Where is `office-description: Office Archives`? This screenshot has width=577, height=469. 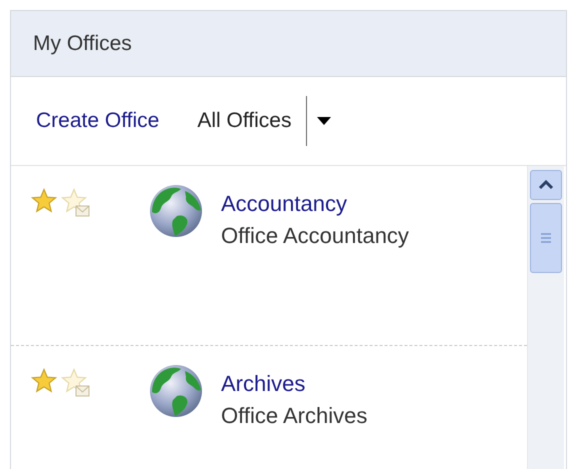
office-description: Office Archives is located at coordinates (294, 416).